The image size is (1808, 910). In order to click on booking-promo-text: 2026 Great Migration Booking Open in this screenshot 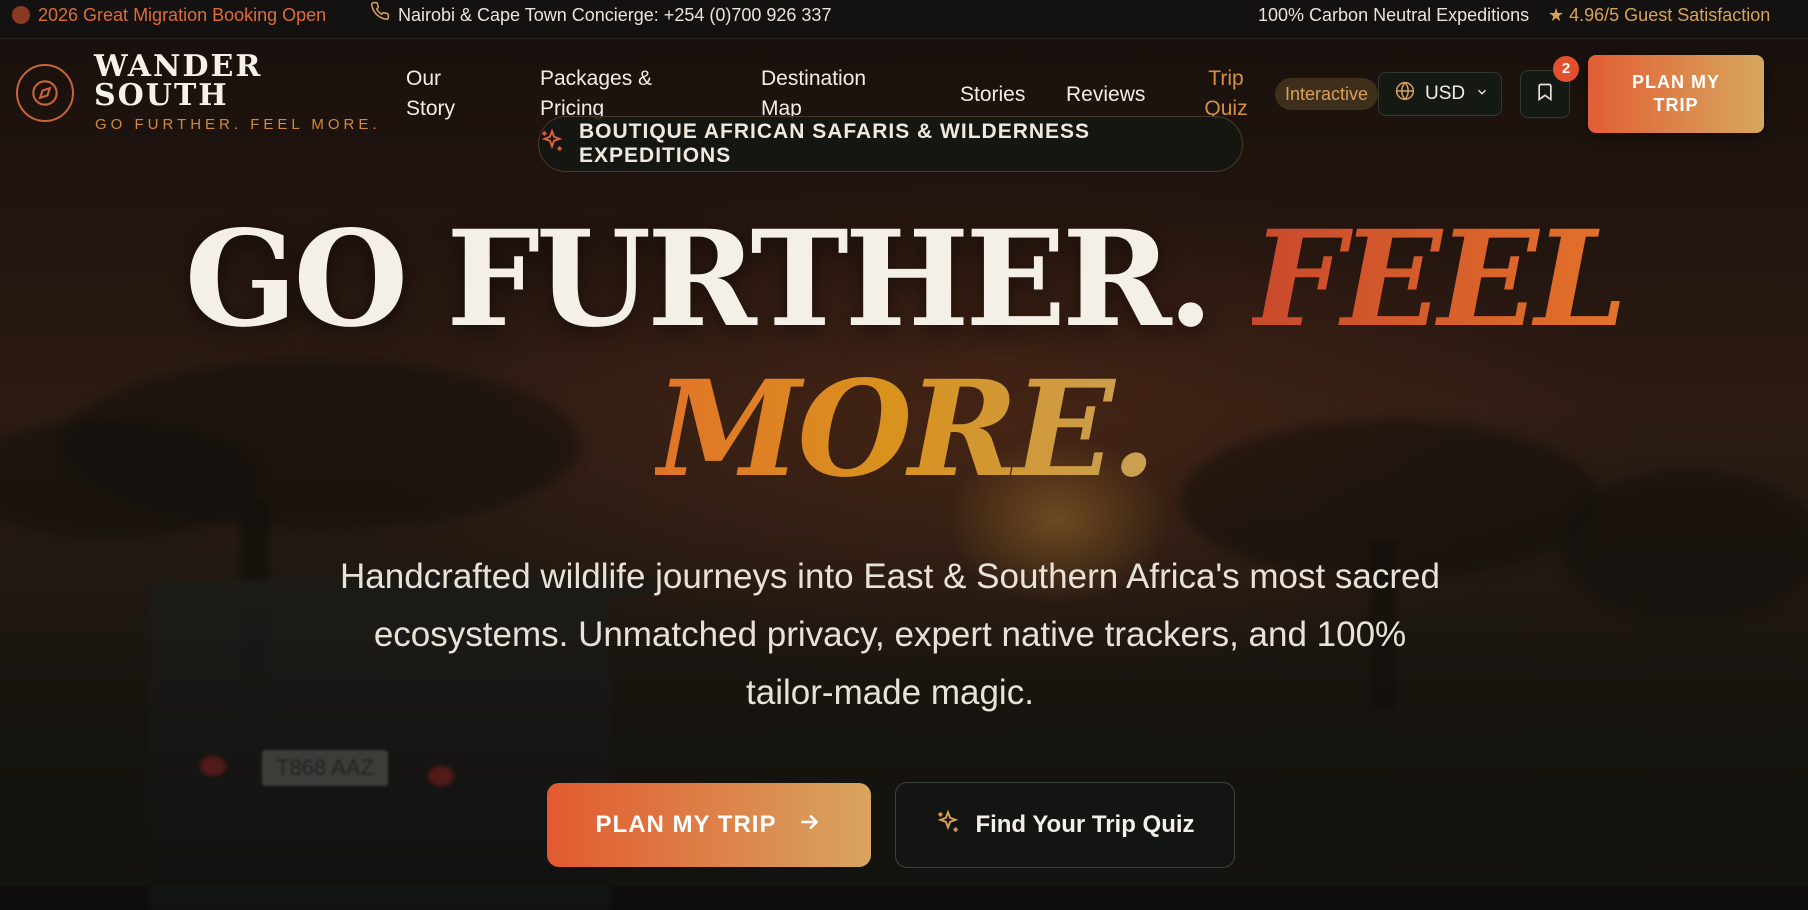, I will do `click(182, 15)`.